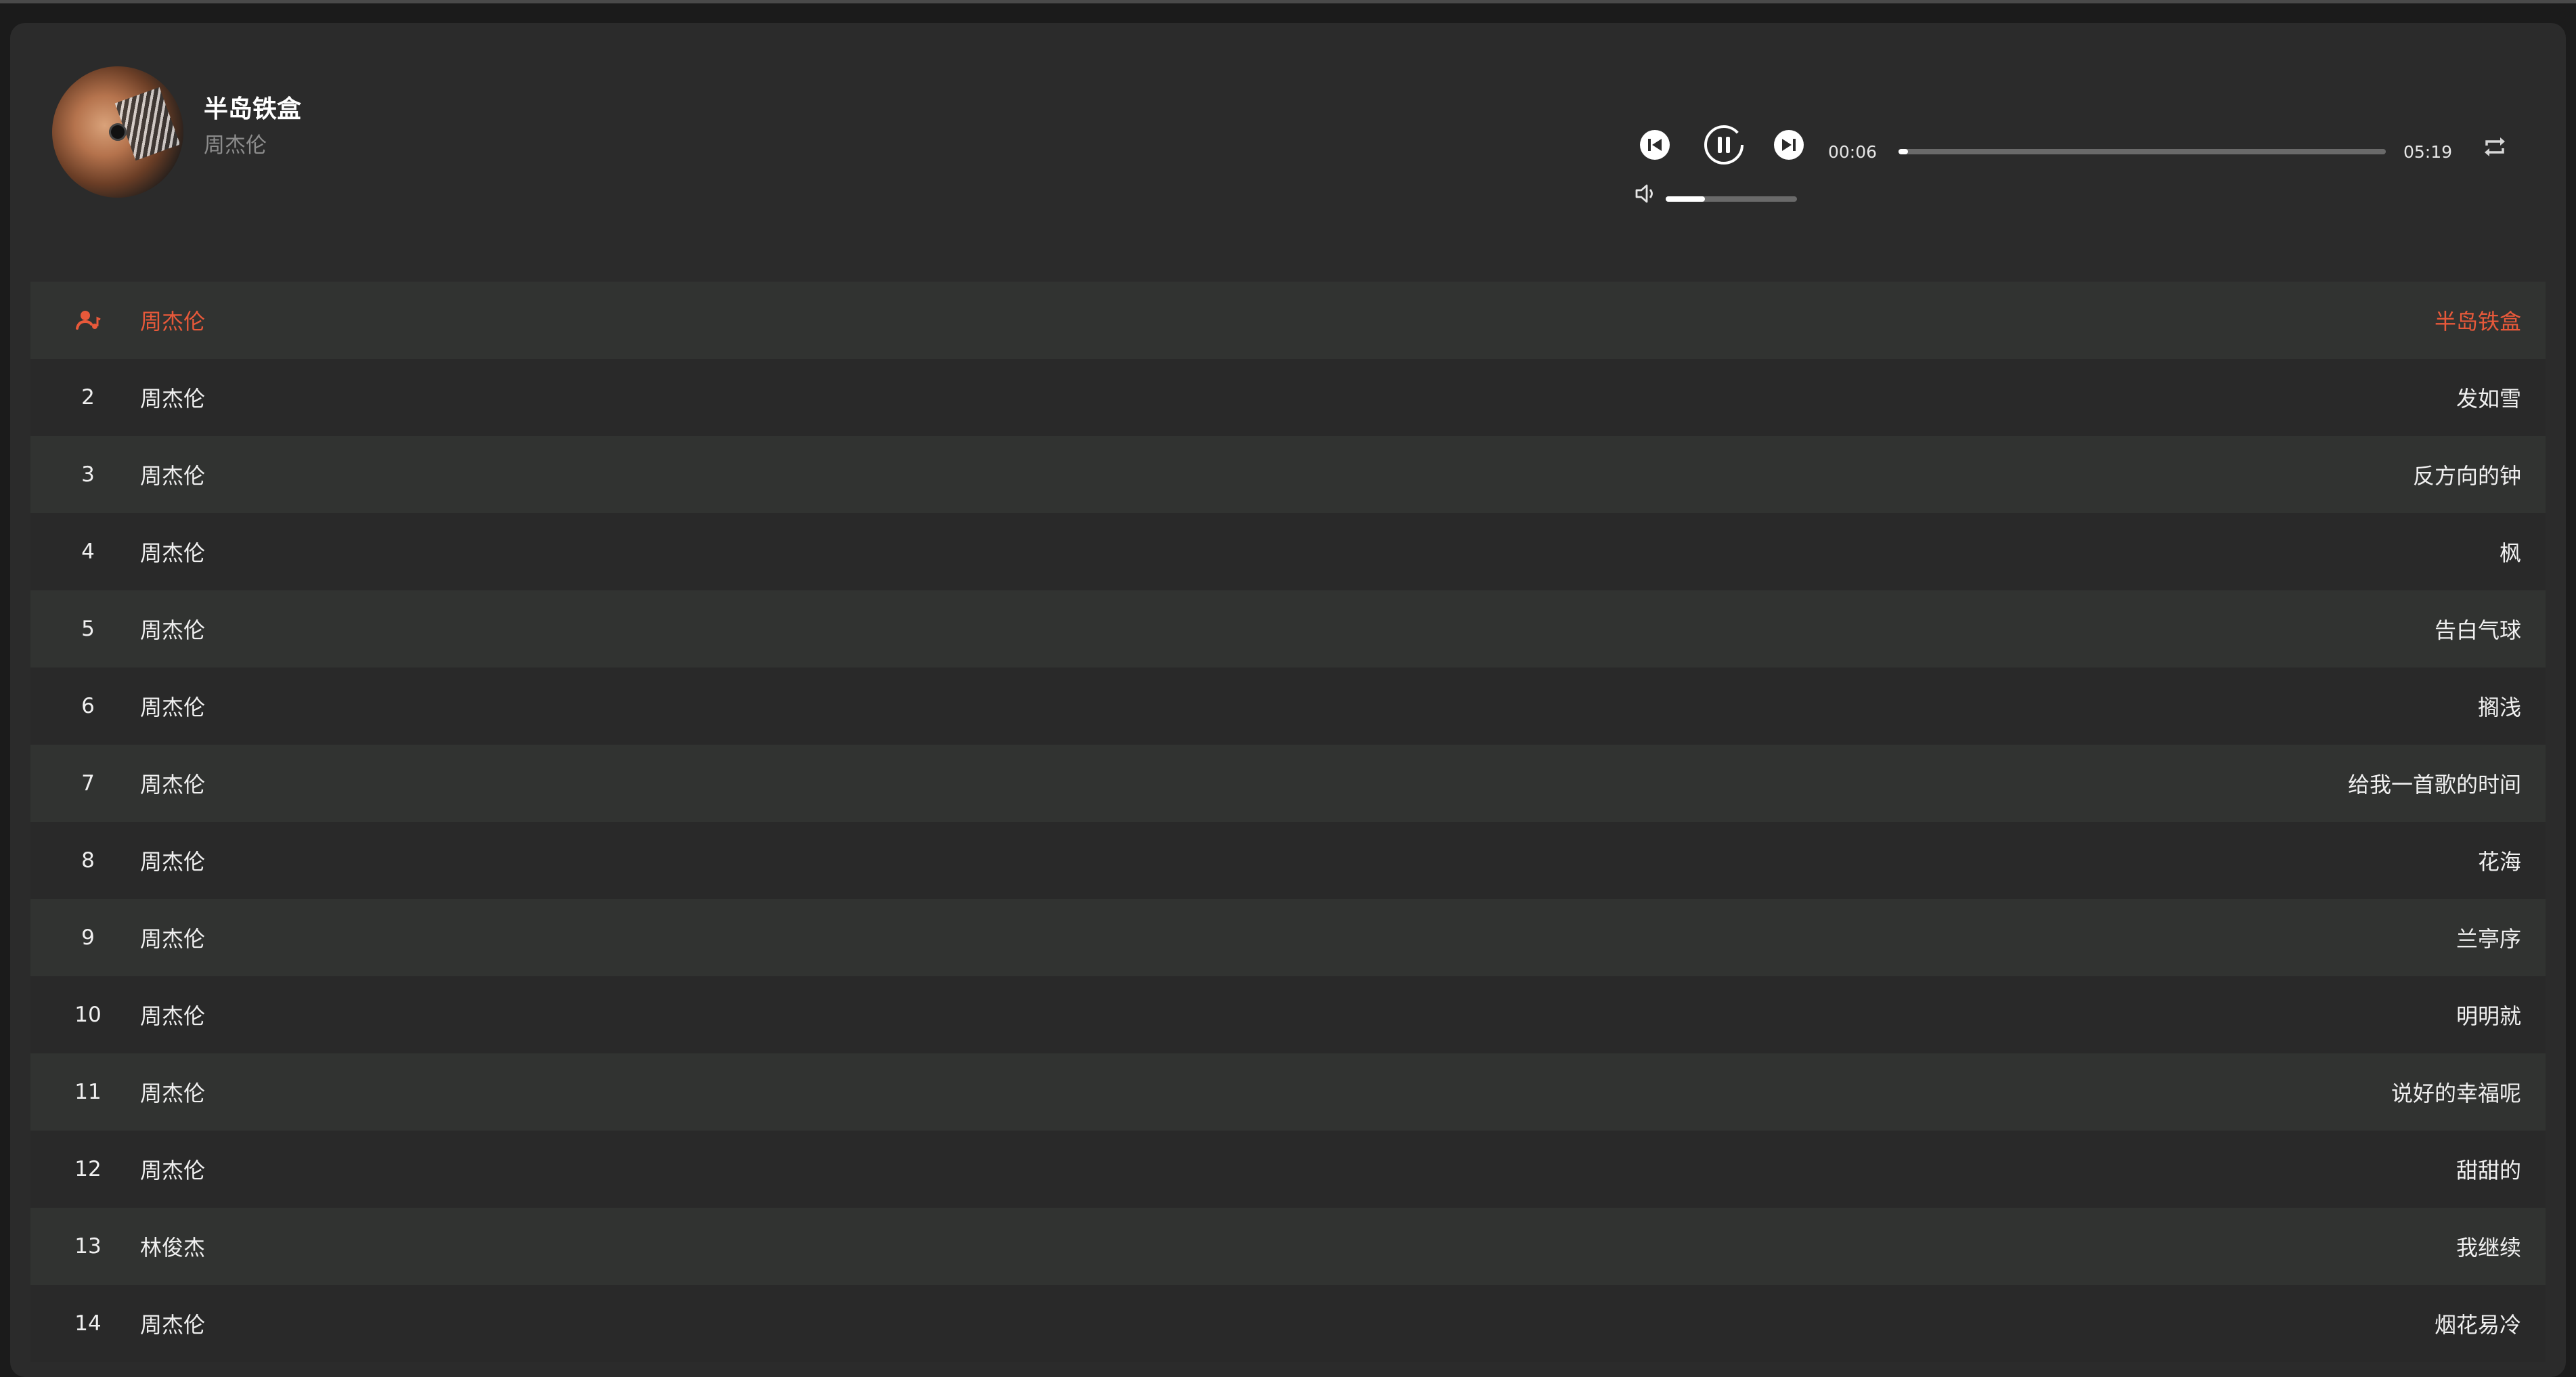 The image size is (2576, 1377). I want to click on playlist-row: 7 周杰伦 给我一首歌的时间, so click(1288, 784).